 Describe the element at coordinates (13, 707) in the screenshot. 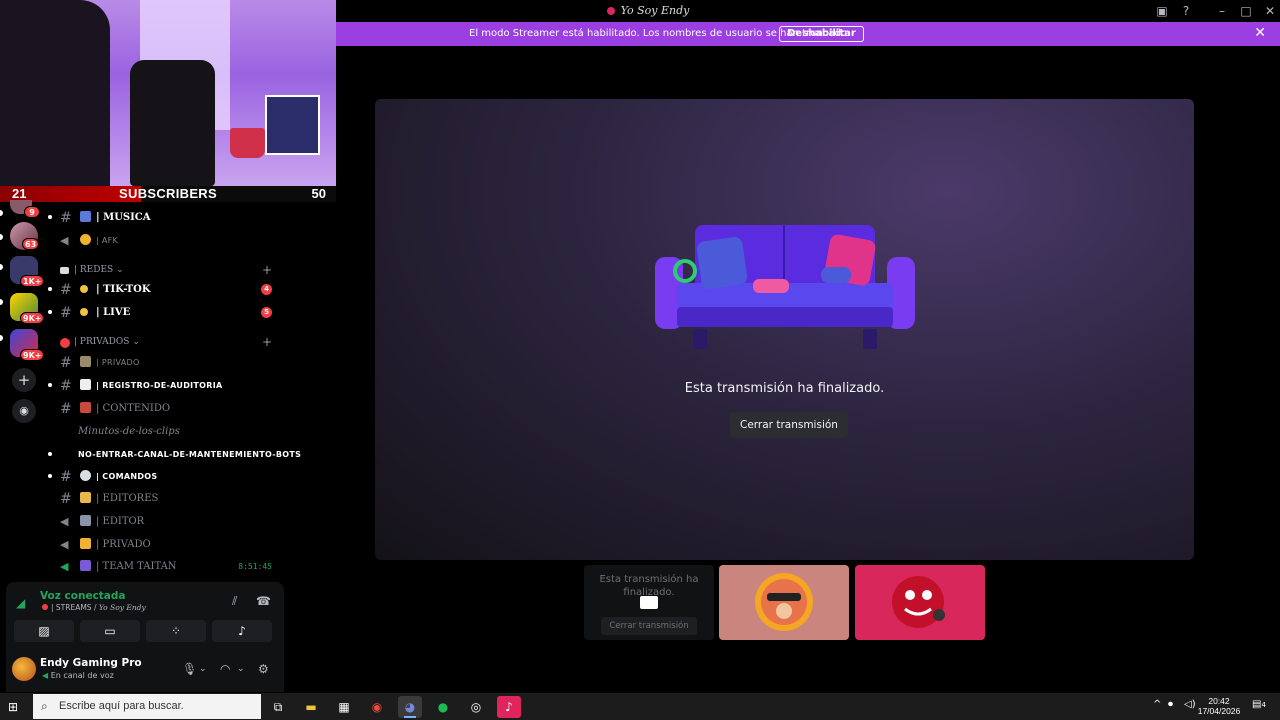

I see `windows-start-icon: ⊞` at that location.